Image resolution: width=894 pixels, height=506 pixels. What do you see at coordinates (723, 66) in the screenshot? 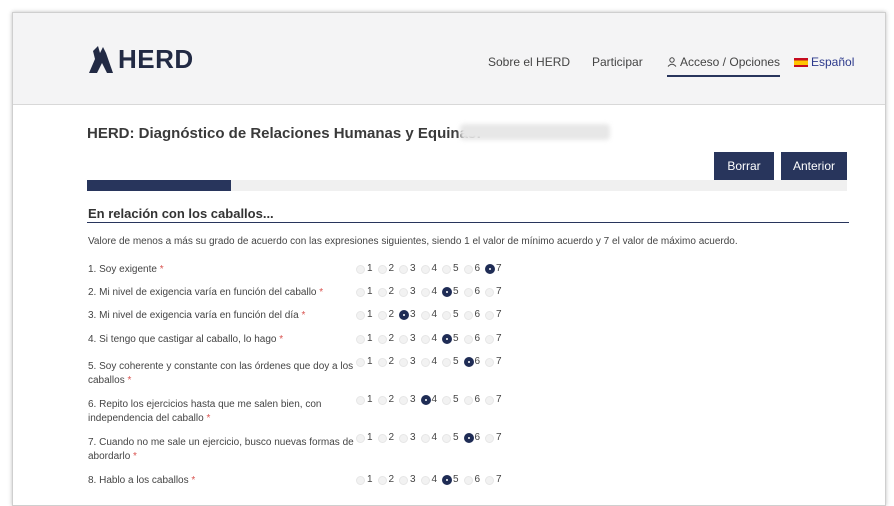
I see `nav-access-options: Acceso / Opciones` at bounding box center [723, 66].